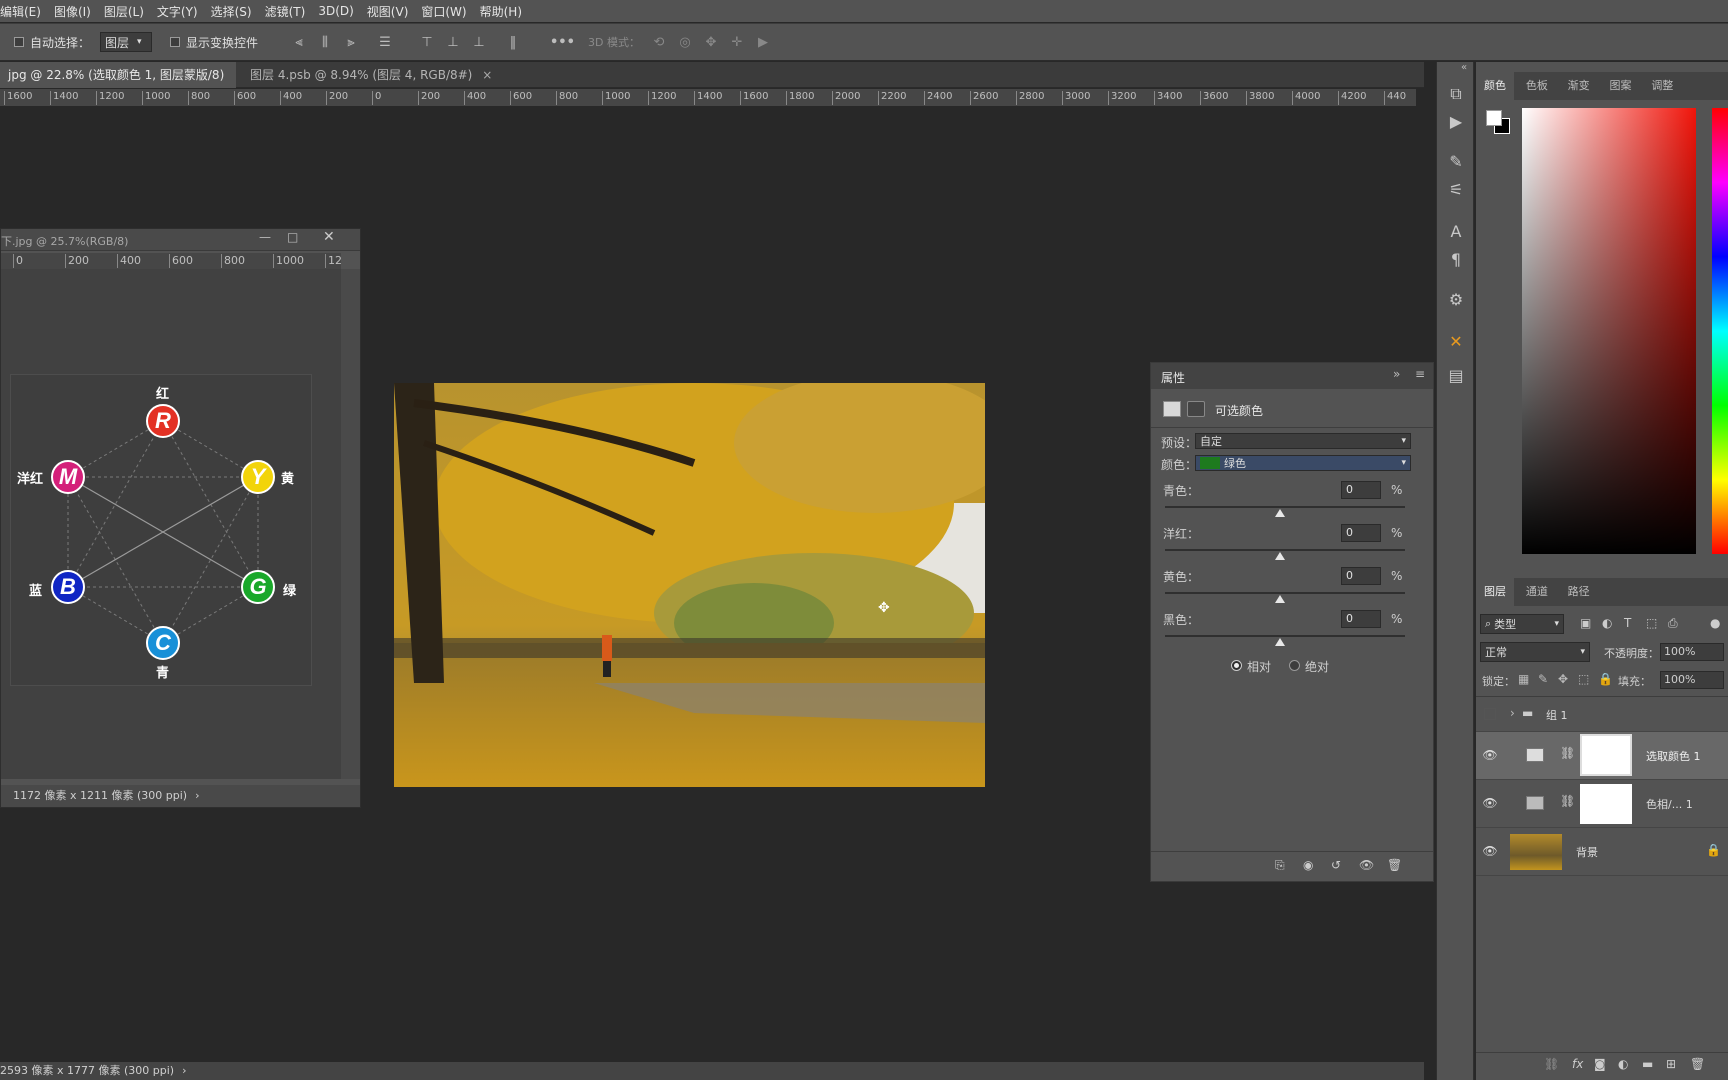  What do you see at coordinates (1543, 679) in the screenshot?
I see `lock-image-icon: ✎` at bounding box center [1543, 679].